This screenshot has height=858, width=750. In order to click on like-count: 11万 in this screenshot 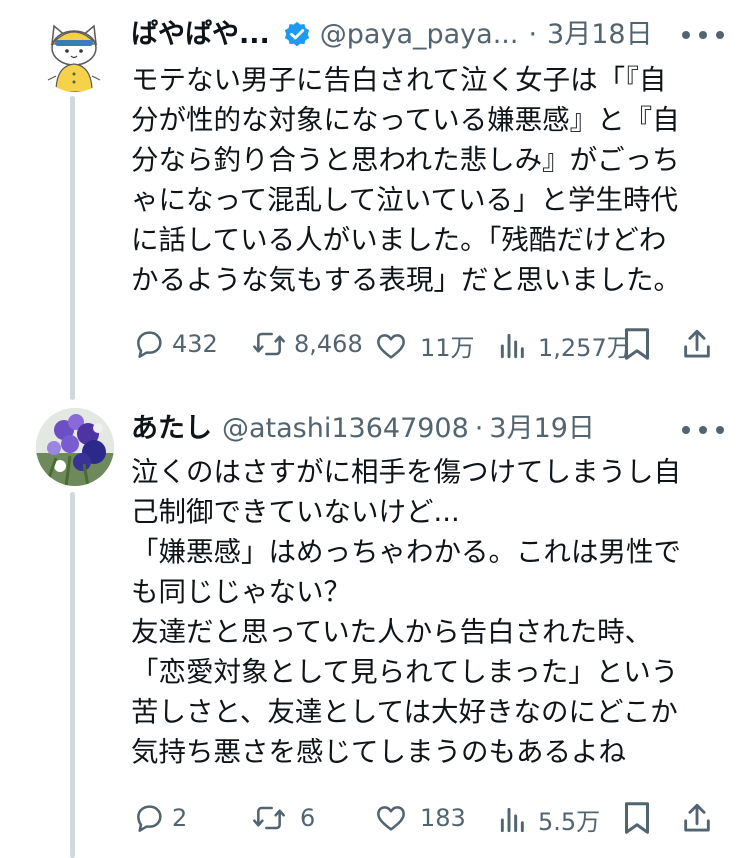, I will do `click(447, 348)`.